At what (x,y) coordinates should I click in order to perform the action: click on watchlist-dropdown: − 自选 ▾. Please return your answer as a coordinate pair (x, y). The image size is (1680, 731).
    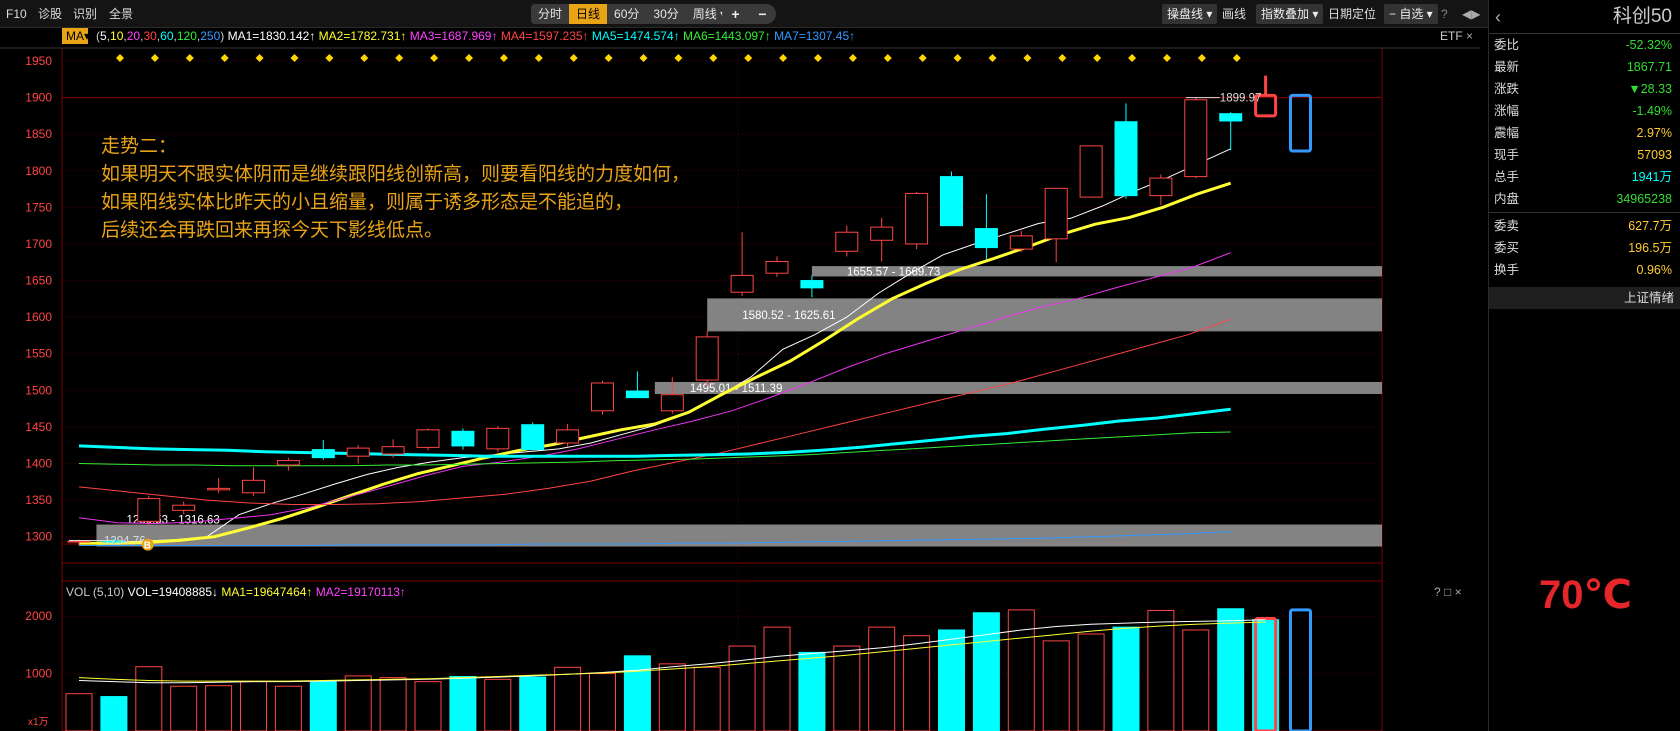
    Looking at the image, I should click on (1411, 14).